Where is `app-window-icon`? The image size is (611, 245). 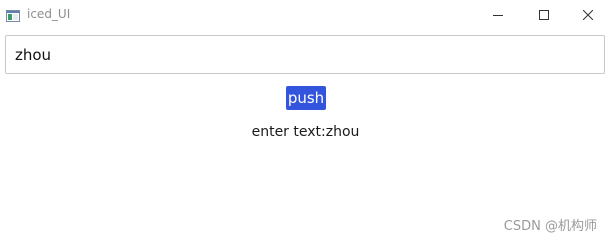
app-window-icon is located at coordinates (13, 14).